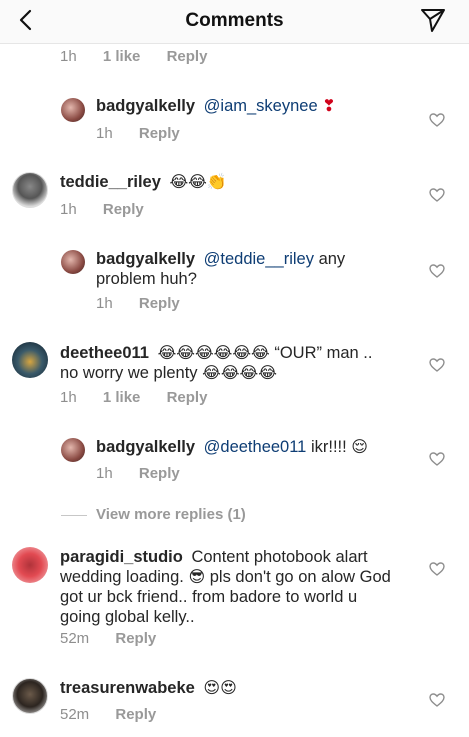 The image size is (469, 737). What do you see at coordinates (197, 577) in the screenshot?
I see `sunglasses-emoji: 😎` at bounding box center [197, 577].